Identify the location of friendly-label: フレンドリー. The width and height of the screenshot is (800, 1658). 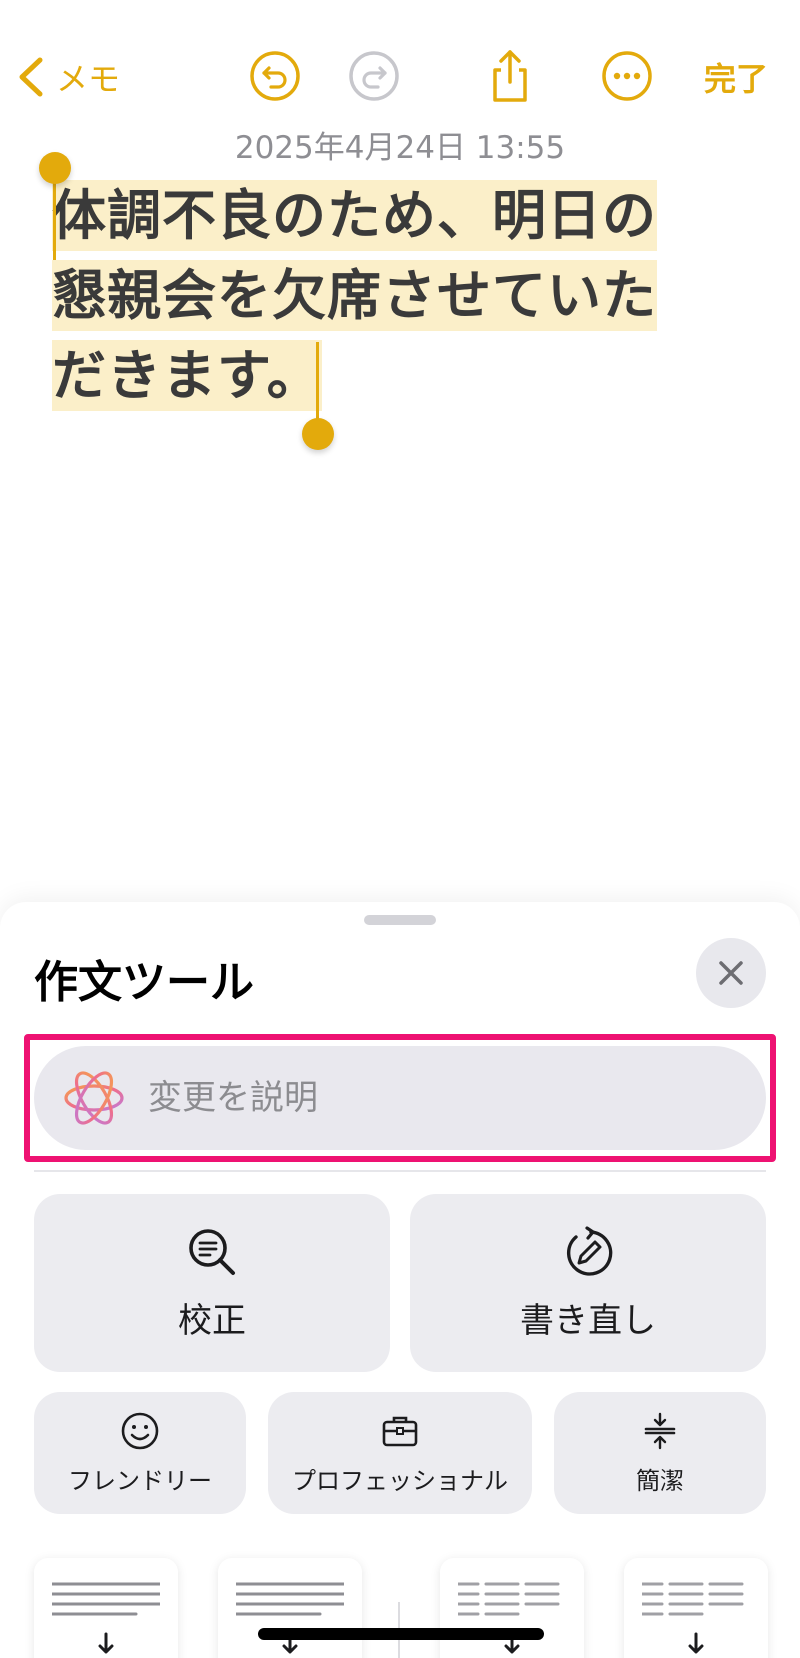
(140, 1480).